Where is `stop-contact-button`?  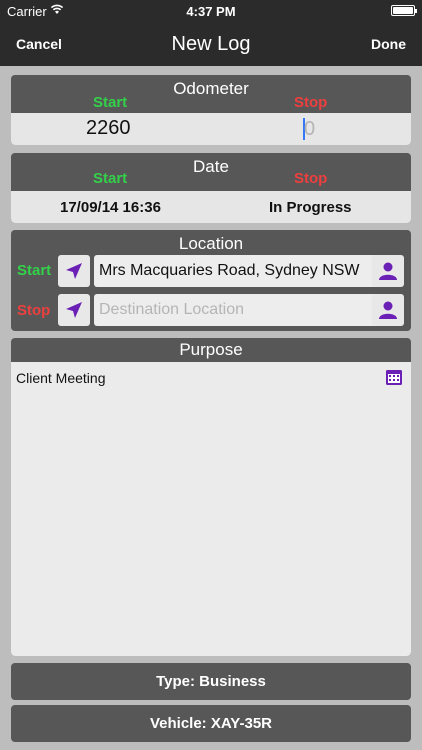 stop-contact-button is located at coordinates (388, 310).